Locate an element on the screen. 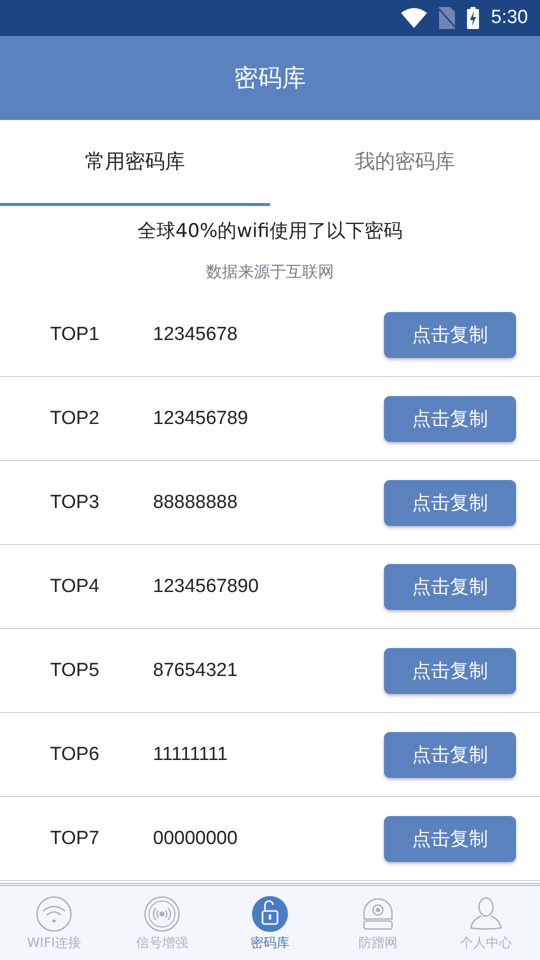 The image size is (540, 960). battery-charging-icon is located at coordinates (473, 18).